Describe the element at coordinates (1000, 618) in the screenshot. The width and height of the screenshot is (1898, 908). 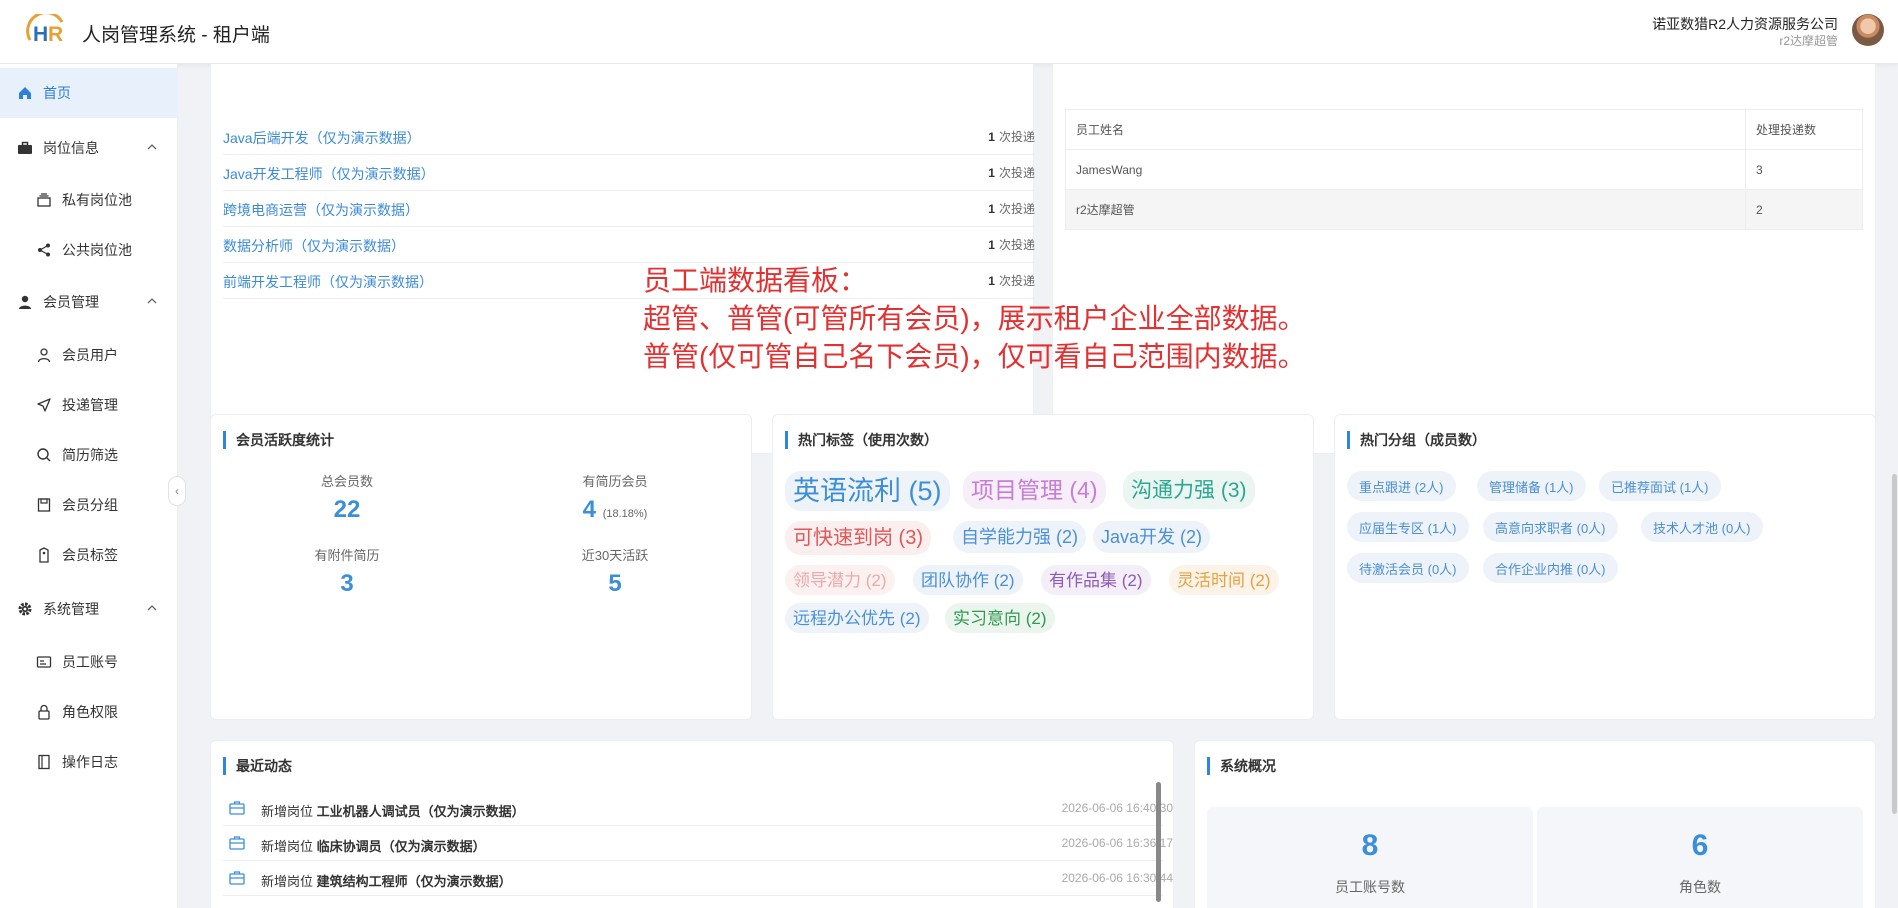
I see `tag-chip: 实习意向 (2)` at that location.